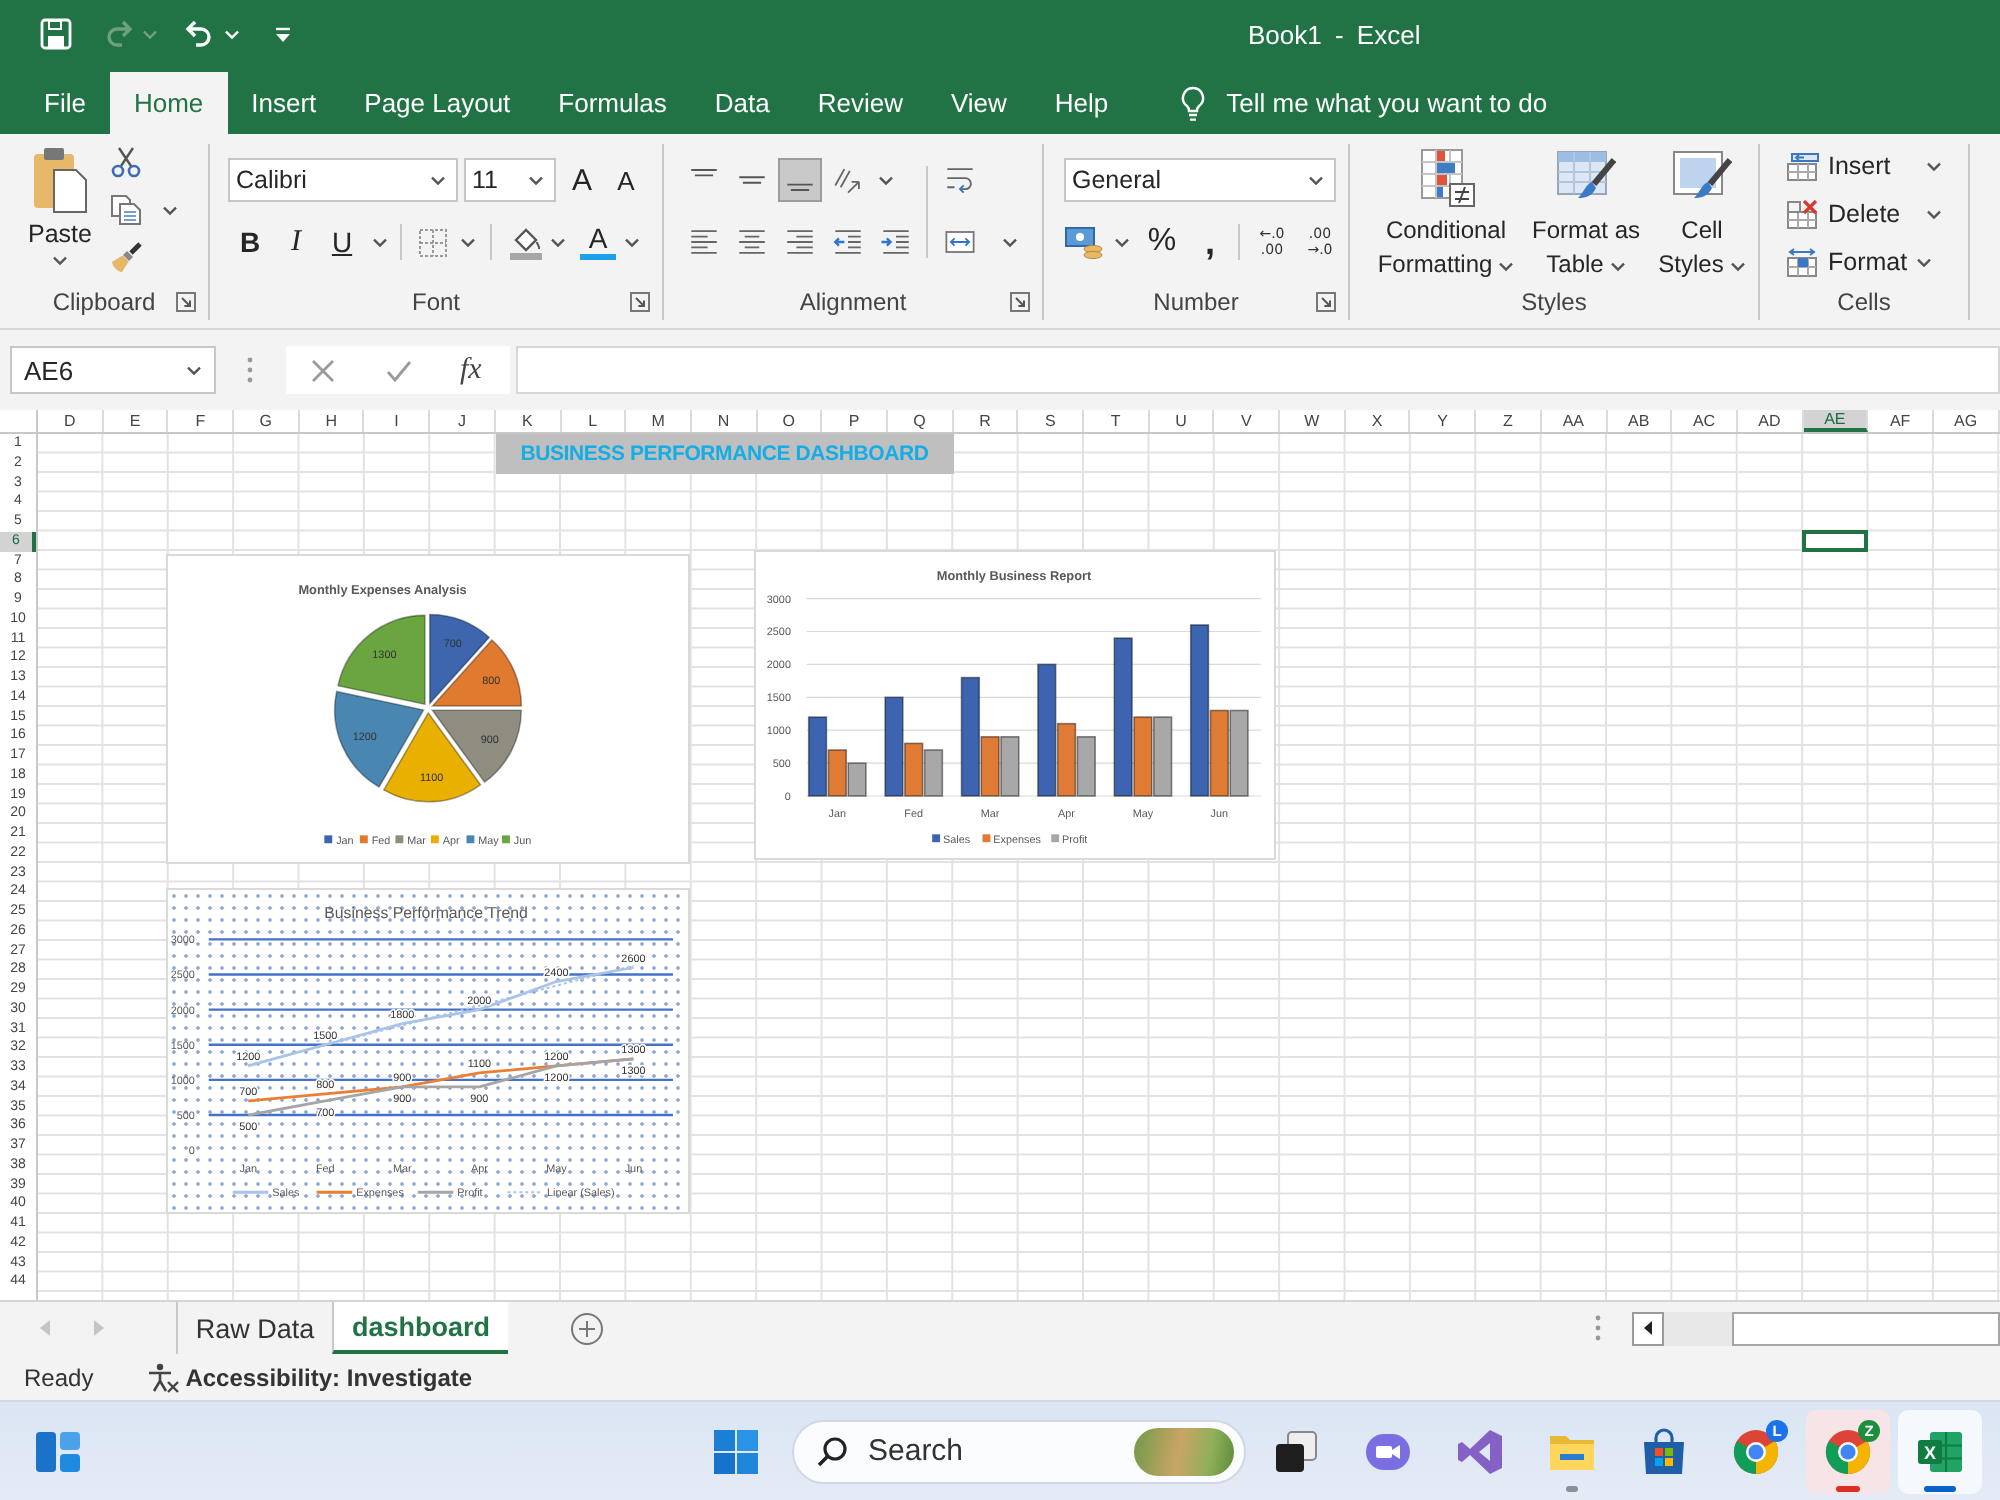  Describe the element at coordinates (1866, 1328) in the screenshot. I see `scroll-thumb` at that location.